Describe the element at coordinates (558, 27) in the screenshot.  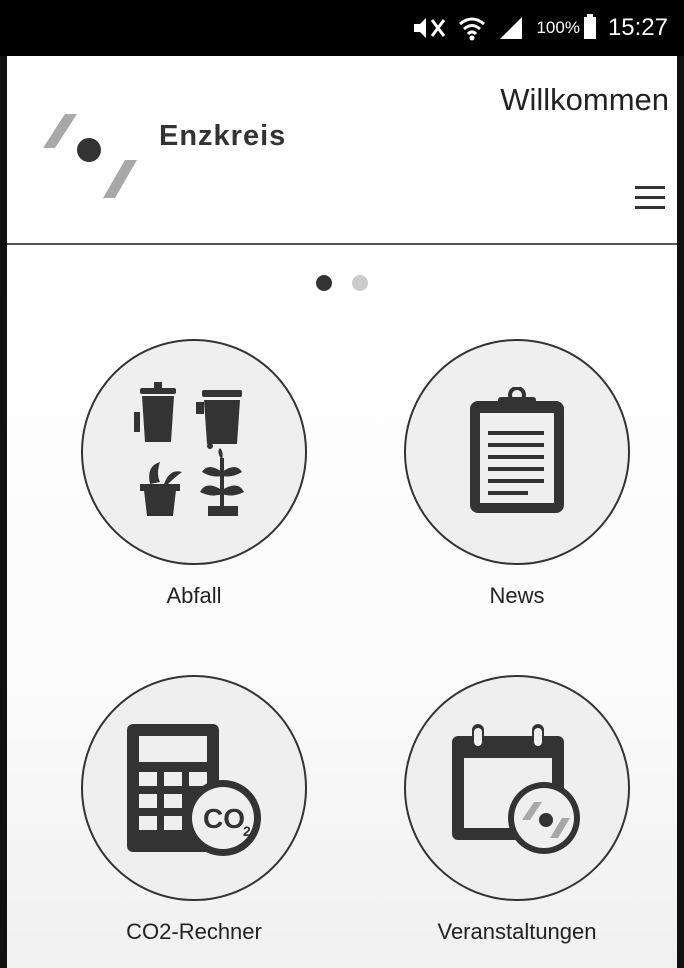
I see `battery-percentage: 100%` at that location.